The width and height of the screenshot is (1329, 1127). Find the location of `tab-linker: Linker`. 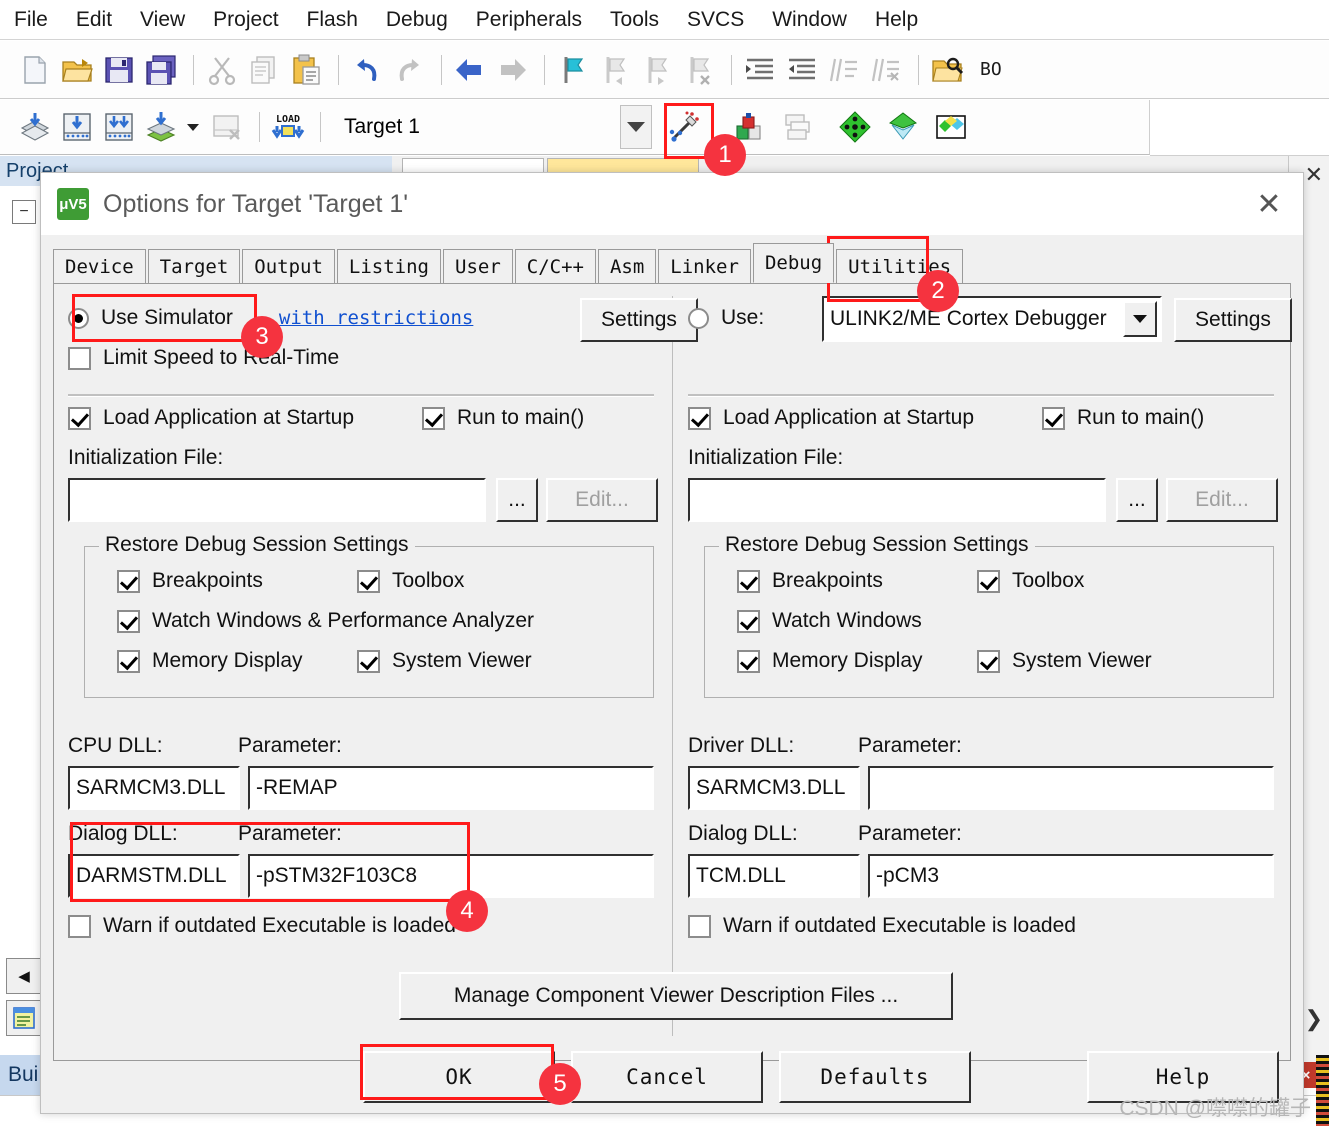

tab-linker: Linker is located at coordinates (704, 266).